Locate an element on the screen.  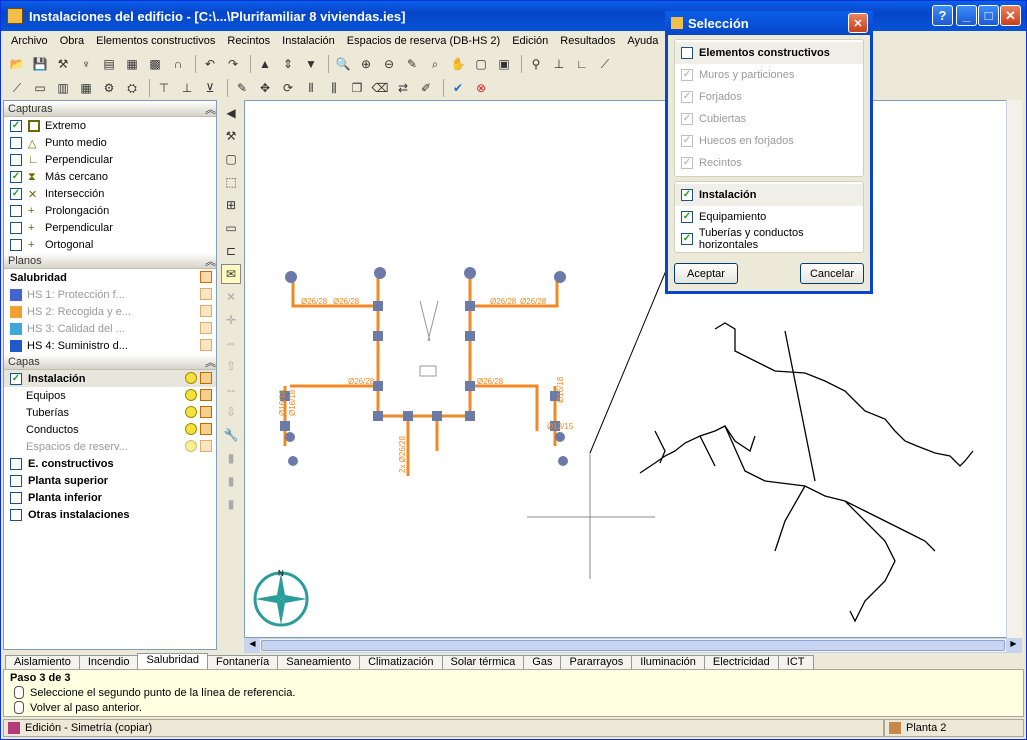
scroll-thumb is located at coordinates (633, 645).